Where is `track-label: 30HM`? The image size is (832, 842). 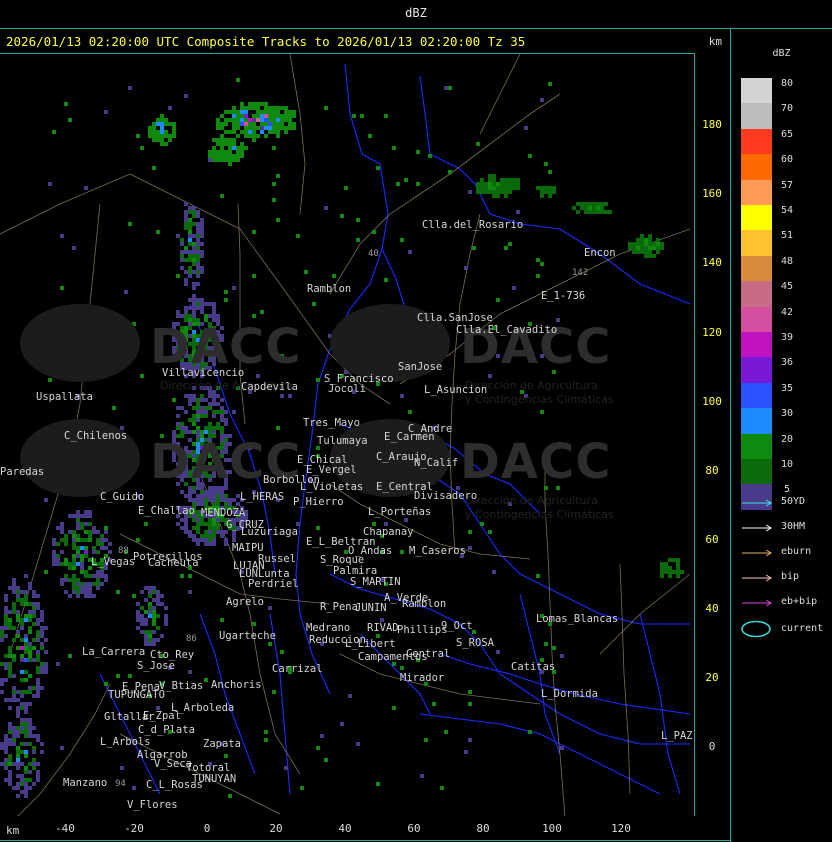
track-label: 30HM is located at coordinates (793, 526).